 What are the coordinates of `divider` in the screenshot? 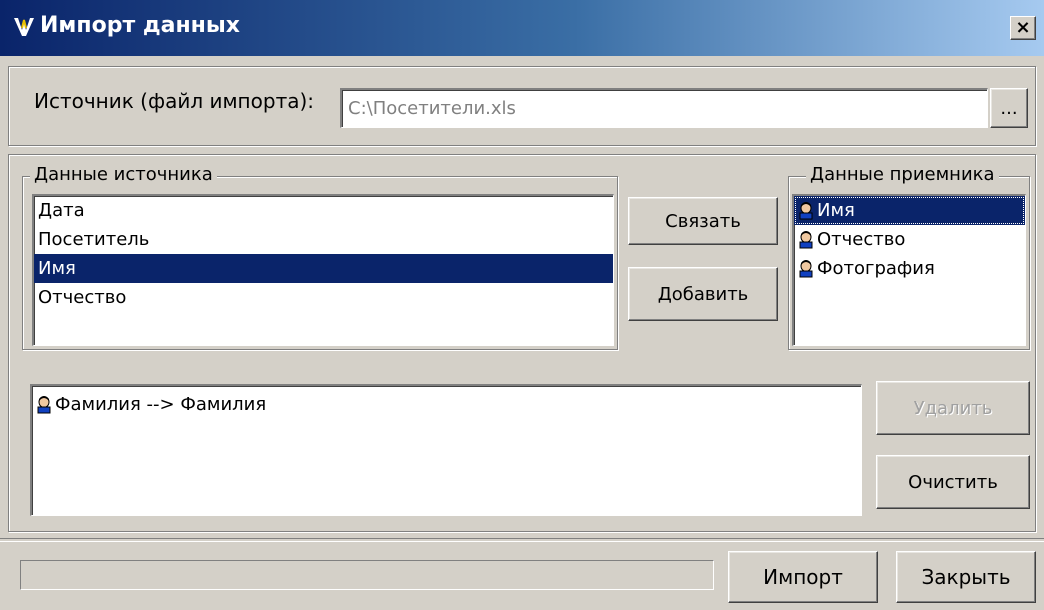 It's located at (522, 540).